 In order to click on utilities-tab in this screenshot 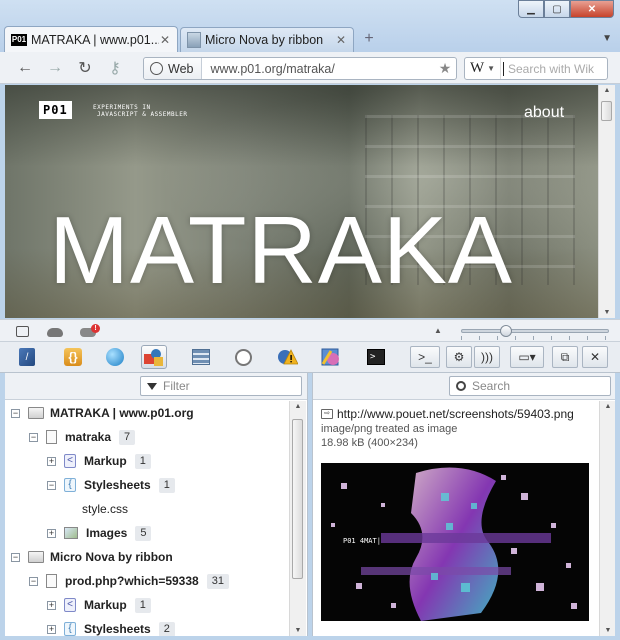, I will do `click(331, 357)`.